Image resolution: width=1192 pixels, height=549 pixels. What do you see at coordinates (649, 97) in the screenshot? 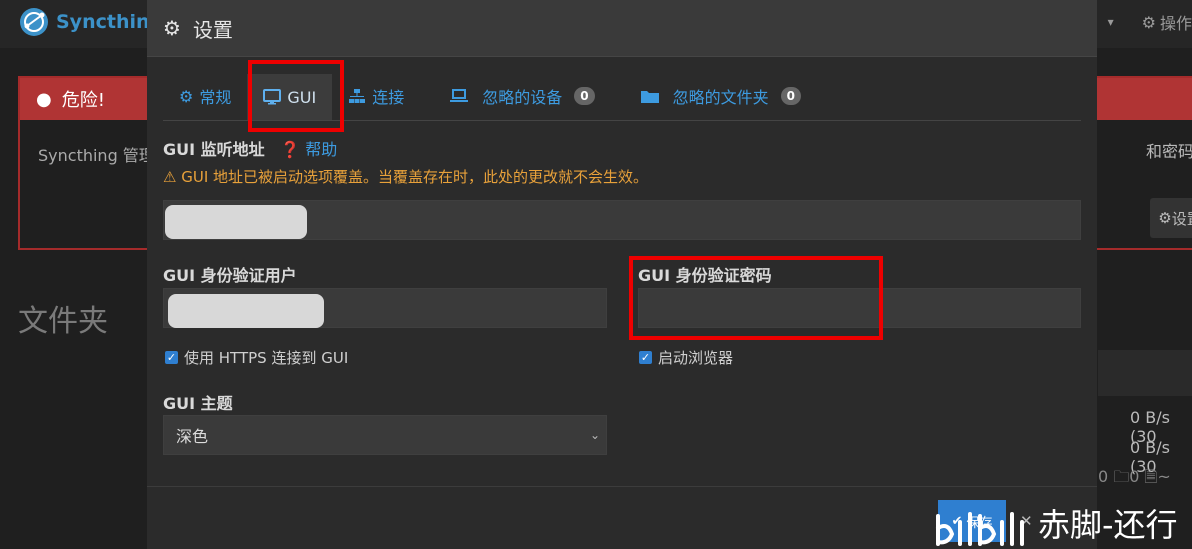
I see `folder-icon` at bounding box center [649, 97].